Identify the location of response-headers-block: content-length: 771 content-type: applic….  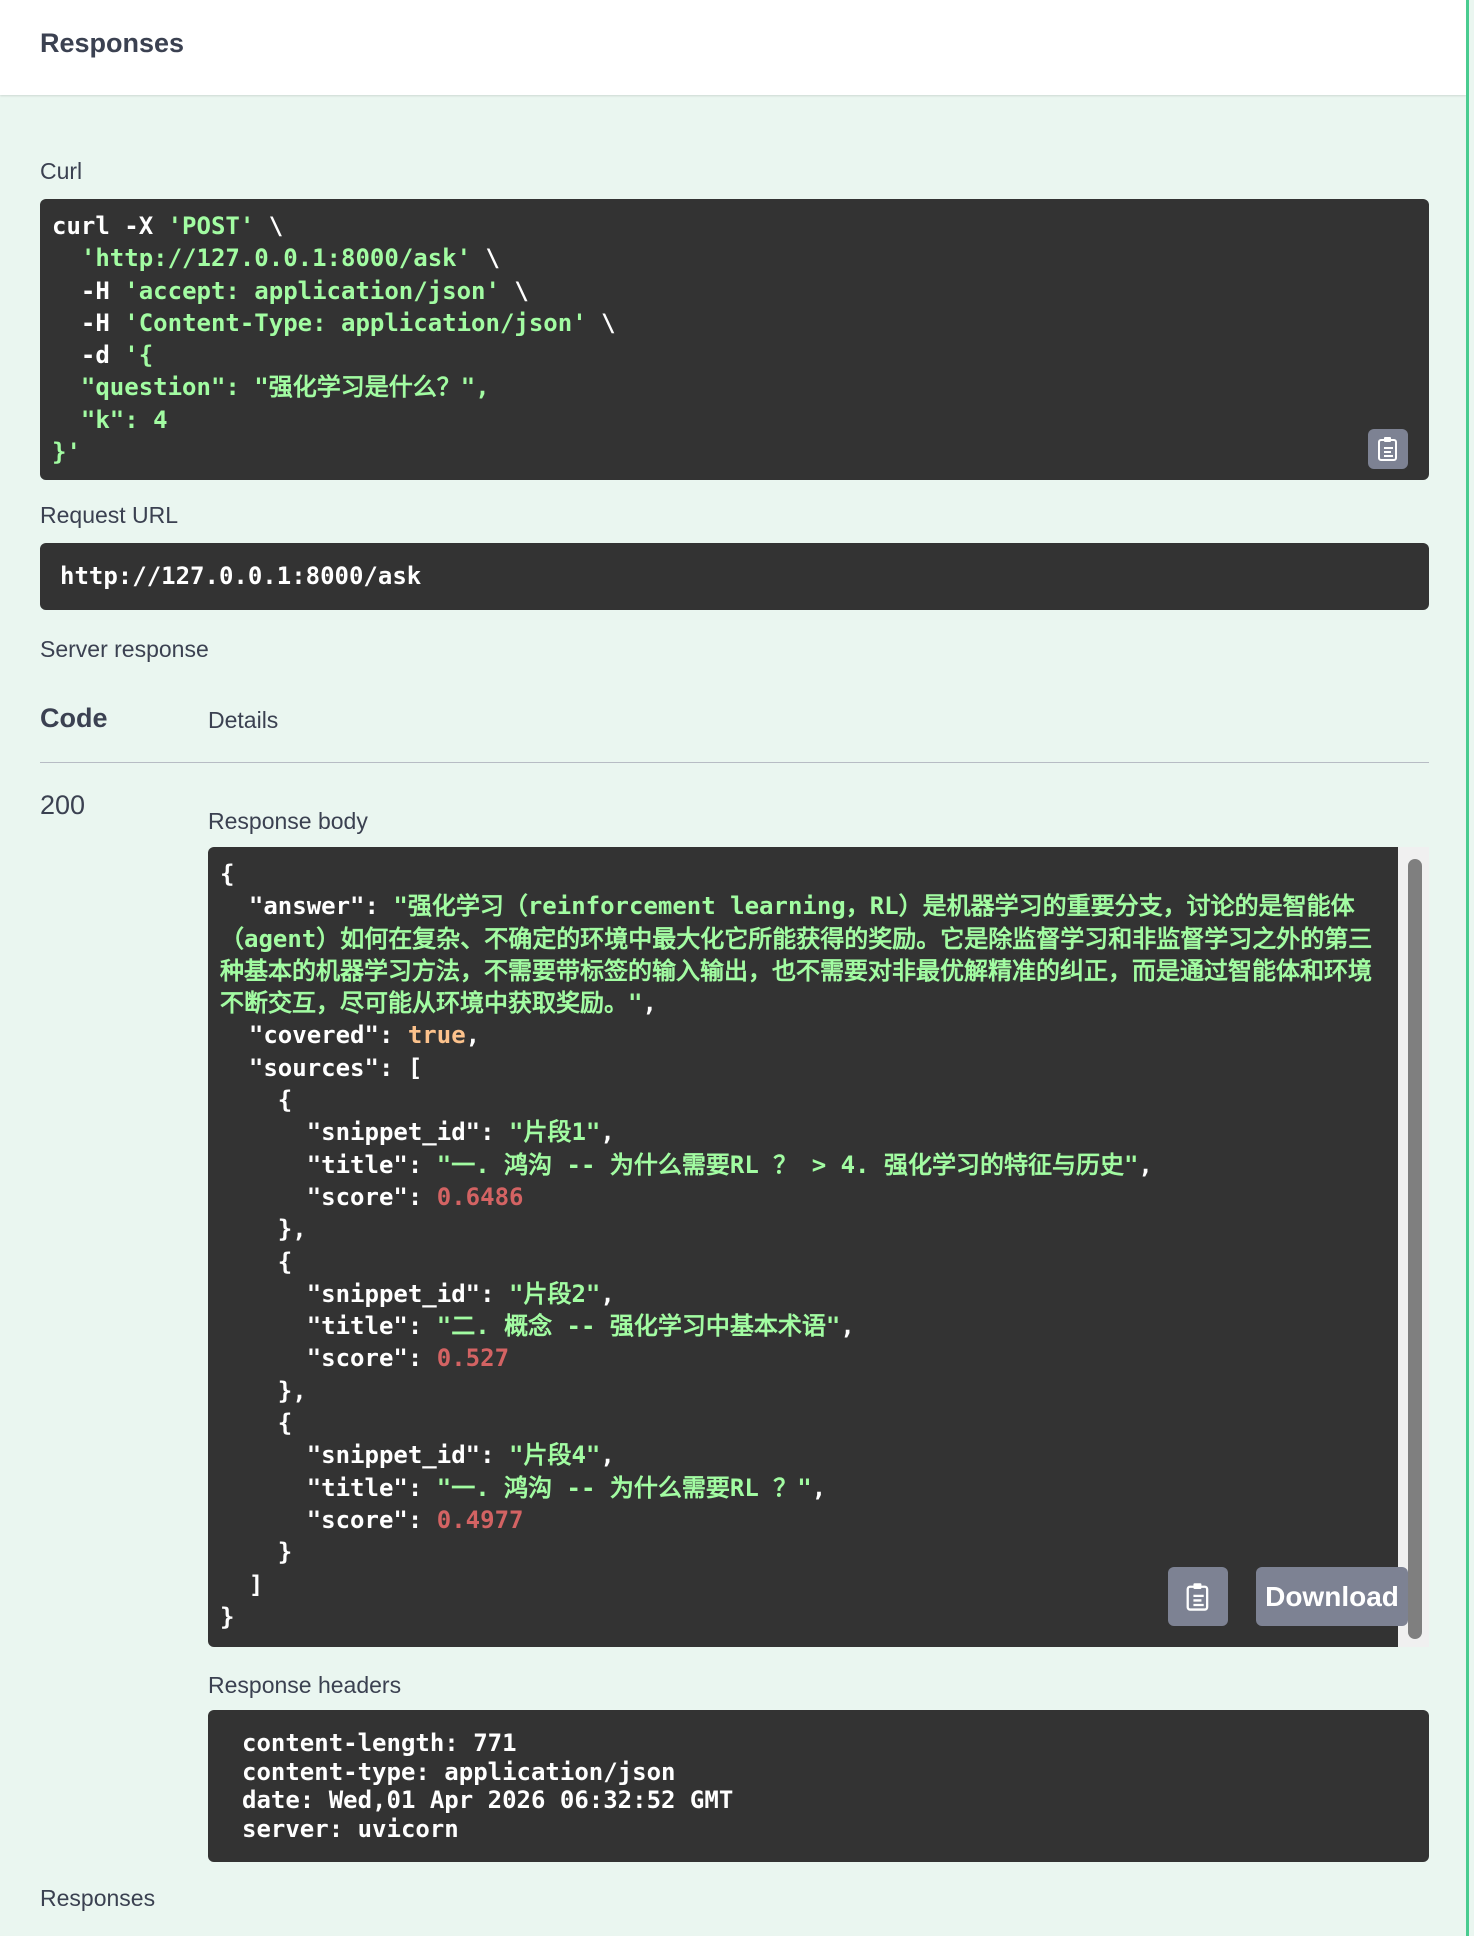
(818, 1786).